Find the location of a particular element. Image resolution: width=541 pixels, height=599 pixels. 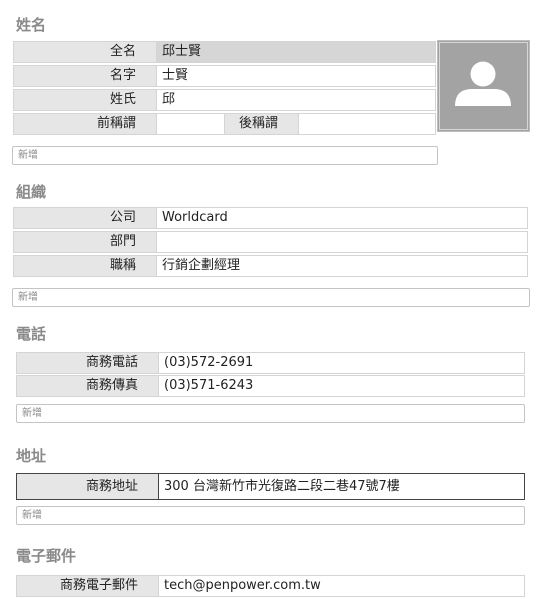

phone-section-title: 電話 is located at coordinates (31, 334).